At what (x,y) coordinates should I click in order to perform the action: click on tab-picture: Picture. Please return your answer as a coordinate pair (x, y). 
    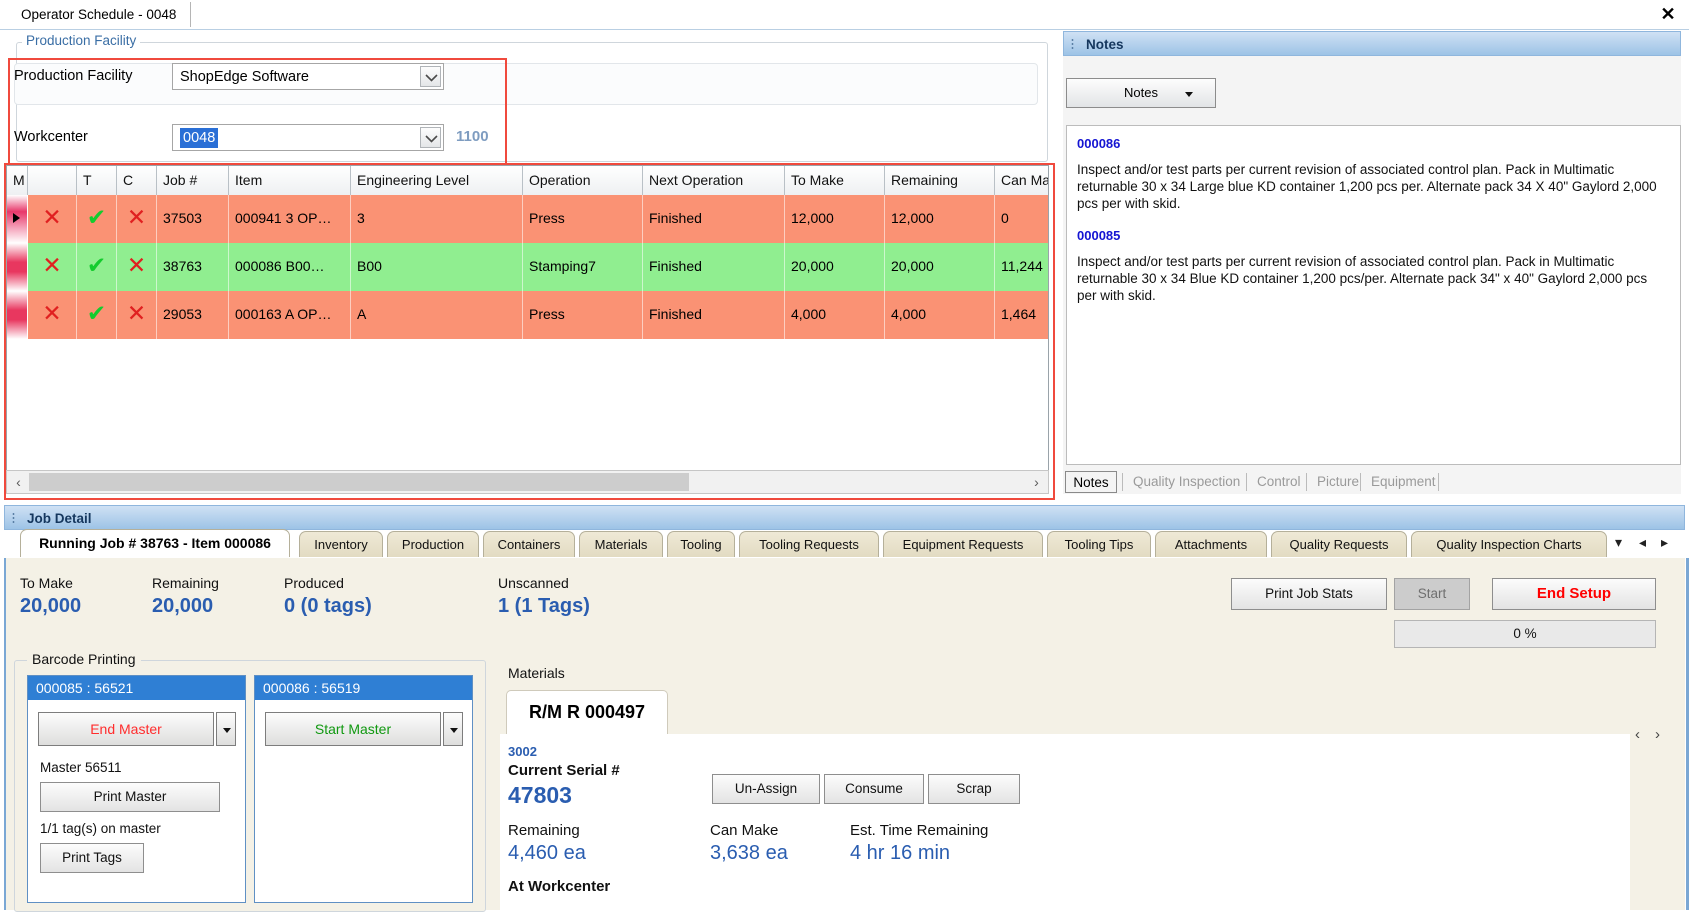
    Looking at the image, I should click on (1338, 482).